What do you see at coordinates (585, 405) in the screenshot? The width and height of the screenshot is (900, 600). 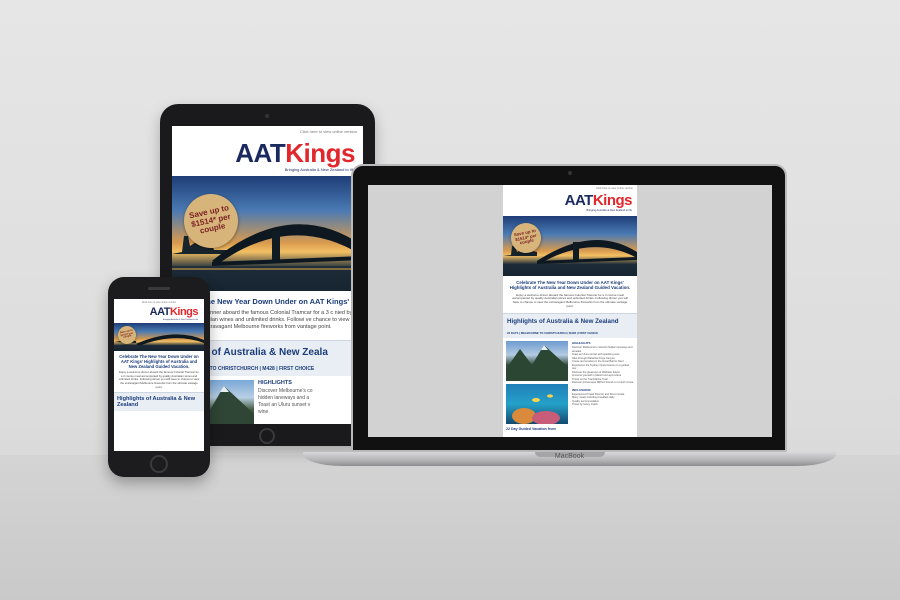 I see `inclusion-item: Travel by luxury coach` at bounding box center [585, 405].